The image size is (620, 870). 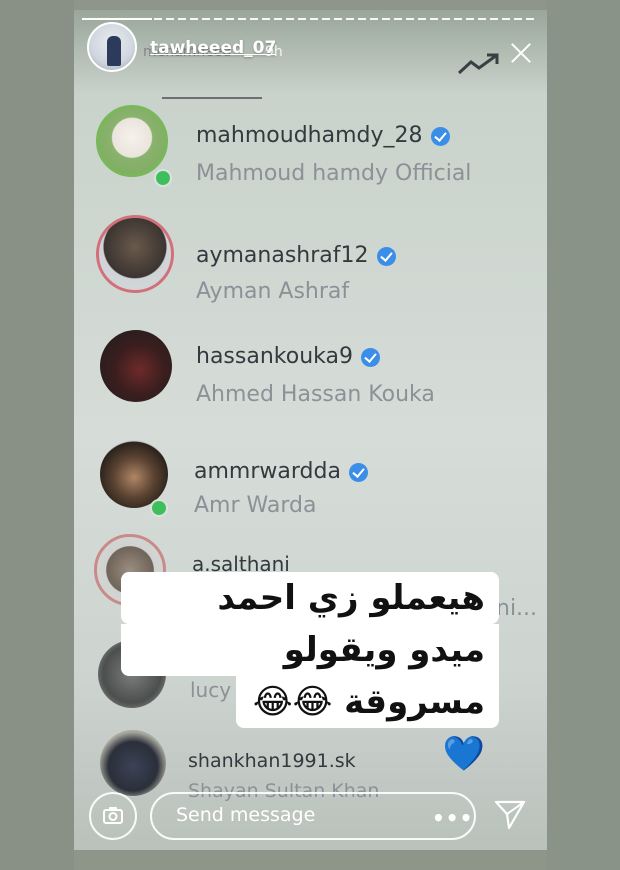 I want to click on send-icon, so click(x=510, y=815).